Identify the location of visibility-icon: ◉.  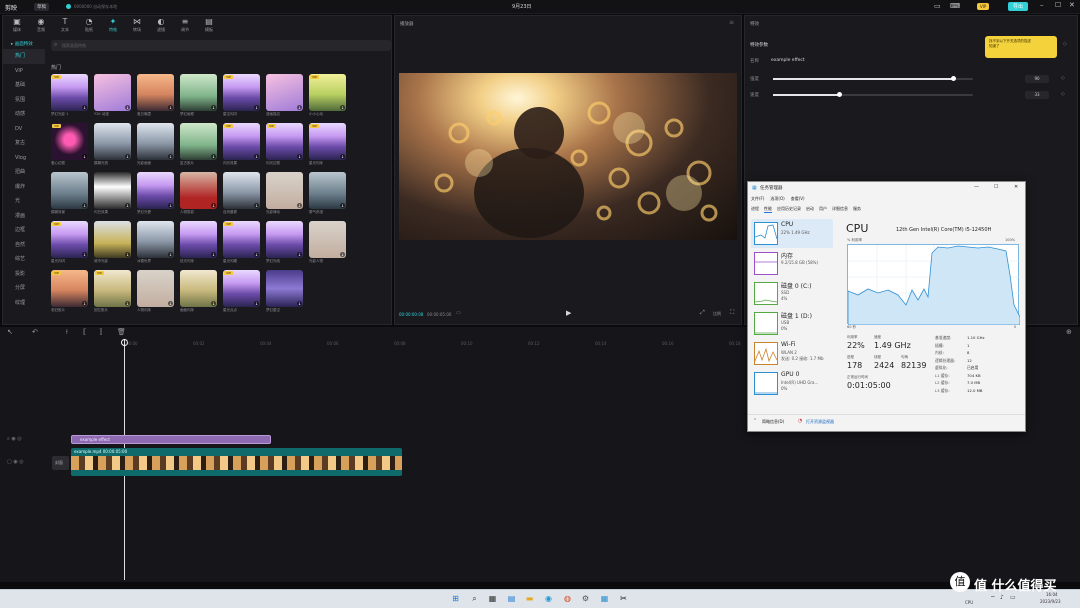
(13, 439).